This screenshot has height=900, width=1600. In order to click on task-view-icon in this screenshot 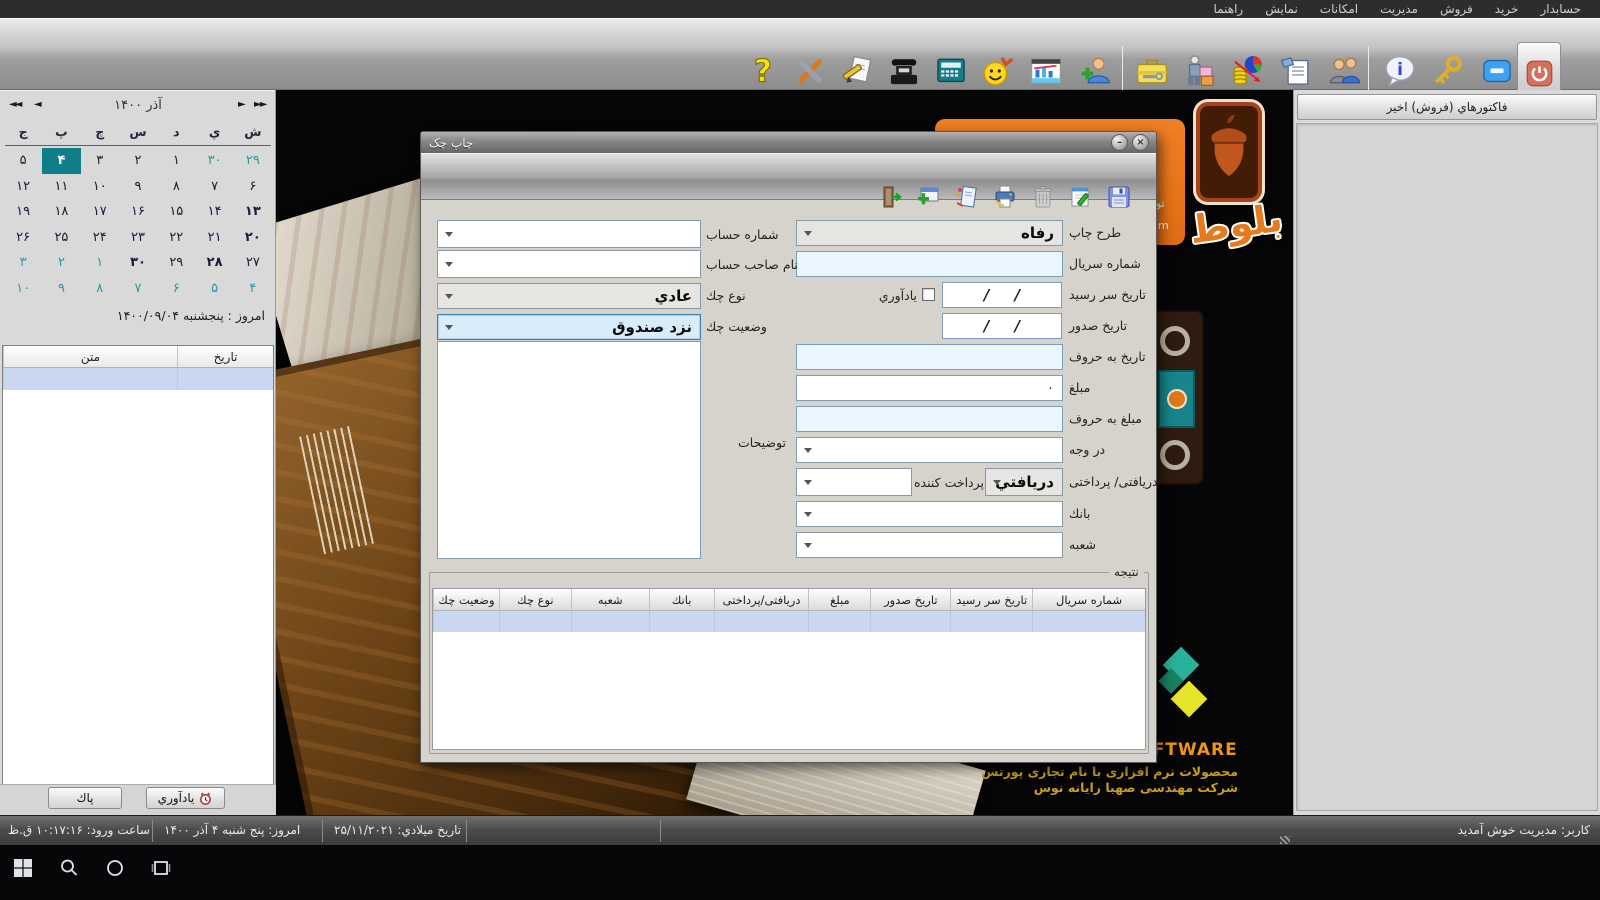, I will do `click(161, 868)`.